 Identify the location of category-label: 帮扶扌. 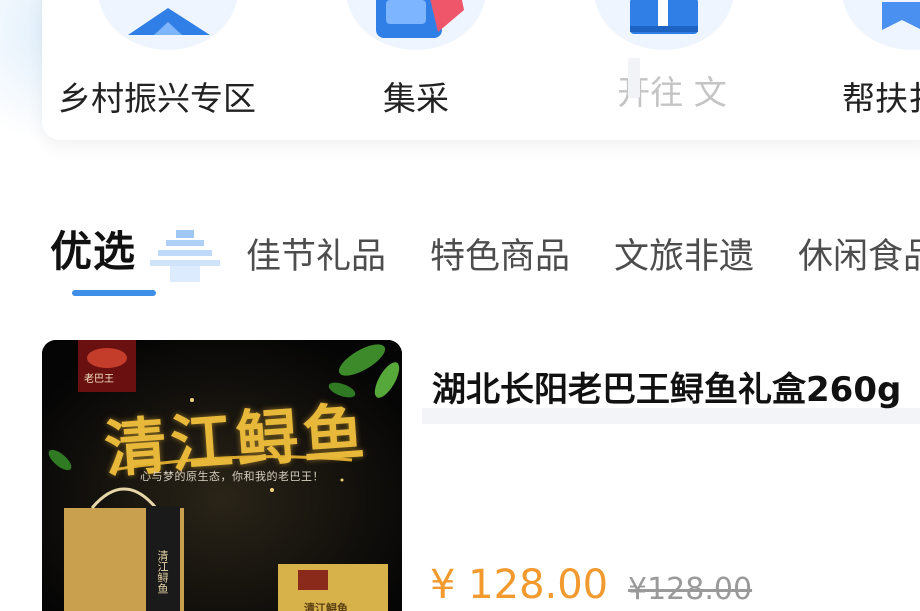
(881, 98).